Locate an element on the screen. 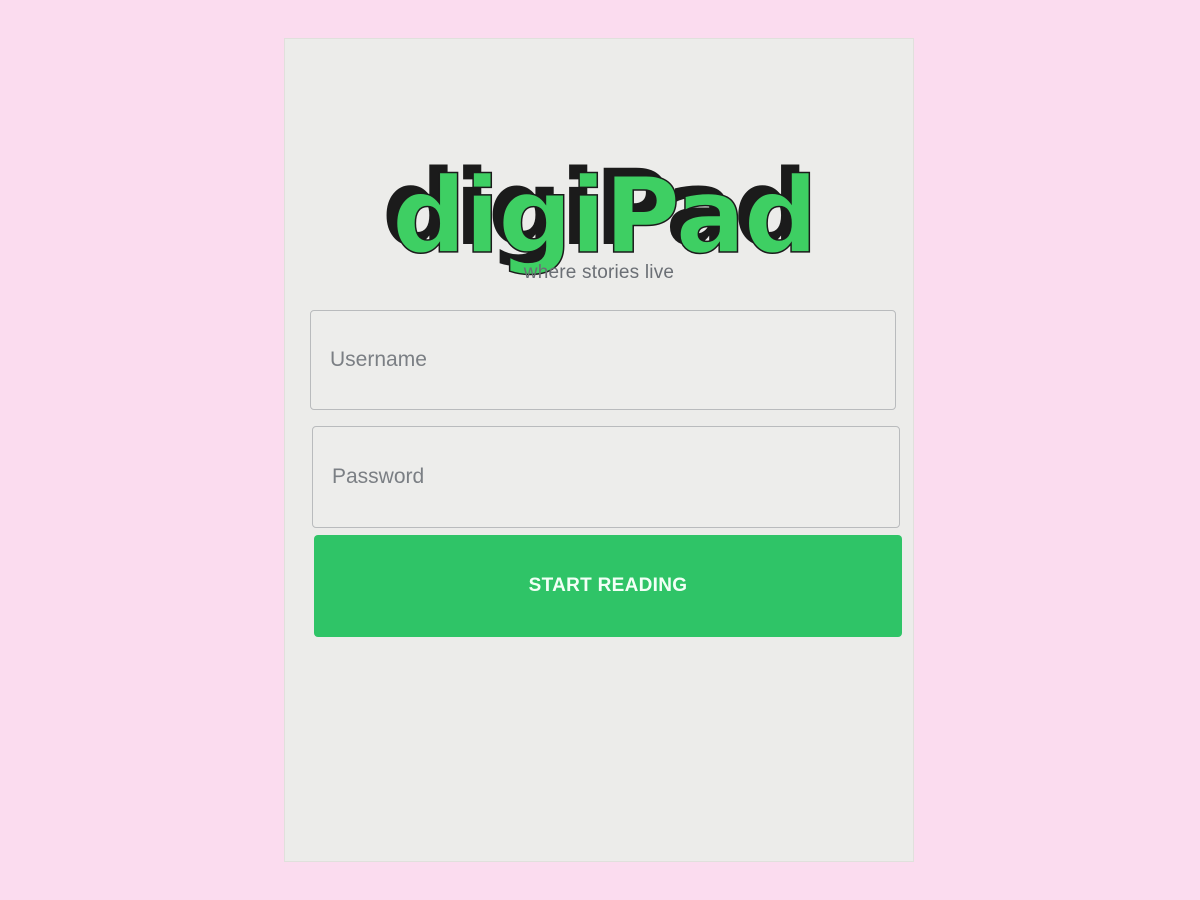  start-reading-button: START READING is located at coordinates (608, 586).